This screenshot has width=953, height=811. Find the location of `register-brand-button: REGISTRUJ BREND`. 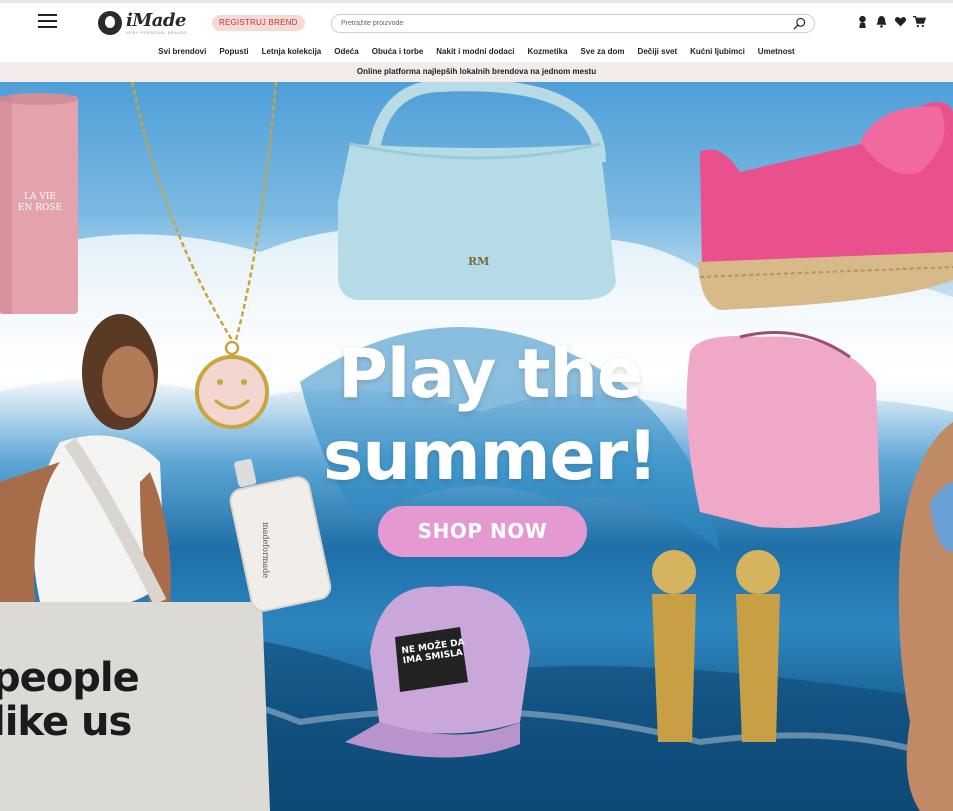

register-brand-button: REGISTRUJ BREND is located at coordinates (258, 23).